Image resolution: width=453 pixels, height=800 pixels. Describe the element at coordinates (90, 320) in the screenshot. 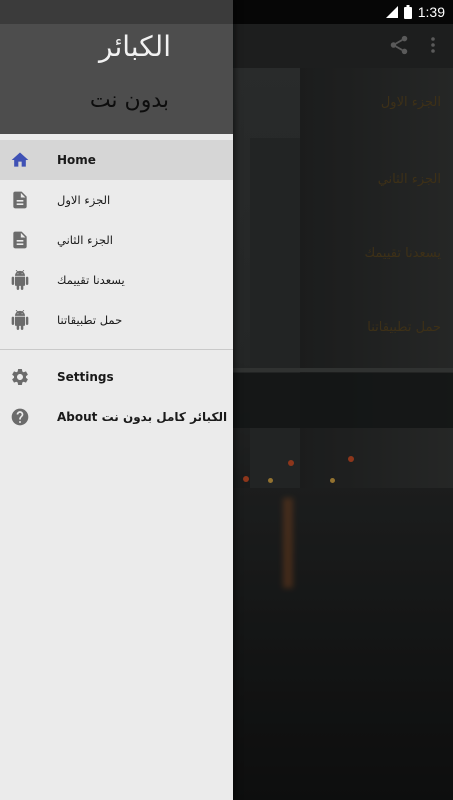

I see `nav-item-label: حمل تطبيقاتنا` at that location.